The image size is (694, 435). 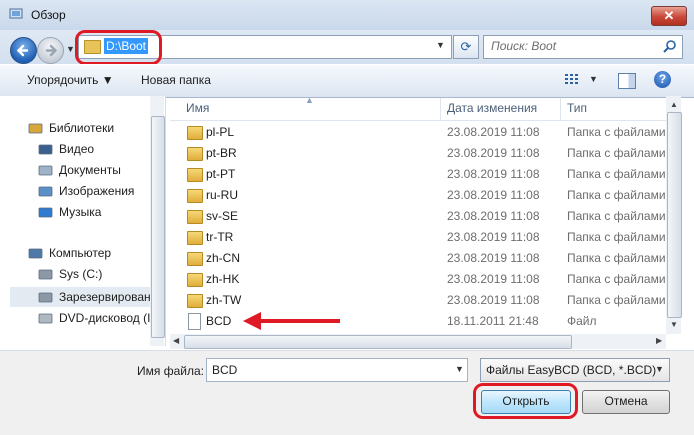 What do you see at coordinates (224, 300) in the screenshot?
I see `file-name: zh-TW` at bounding box center [224, 300].